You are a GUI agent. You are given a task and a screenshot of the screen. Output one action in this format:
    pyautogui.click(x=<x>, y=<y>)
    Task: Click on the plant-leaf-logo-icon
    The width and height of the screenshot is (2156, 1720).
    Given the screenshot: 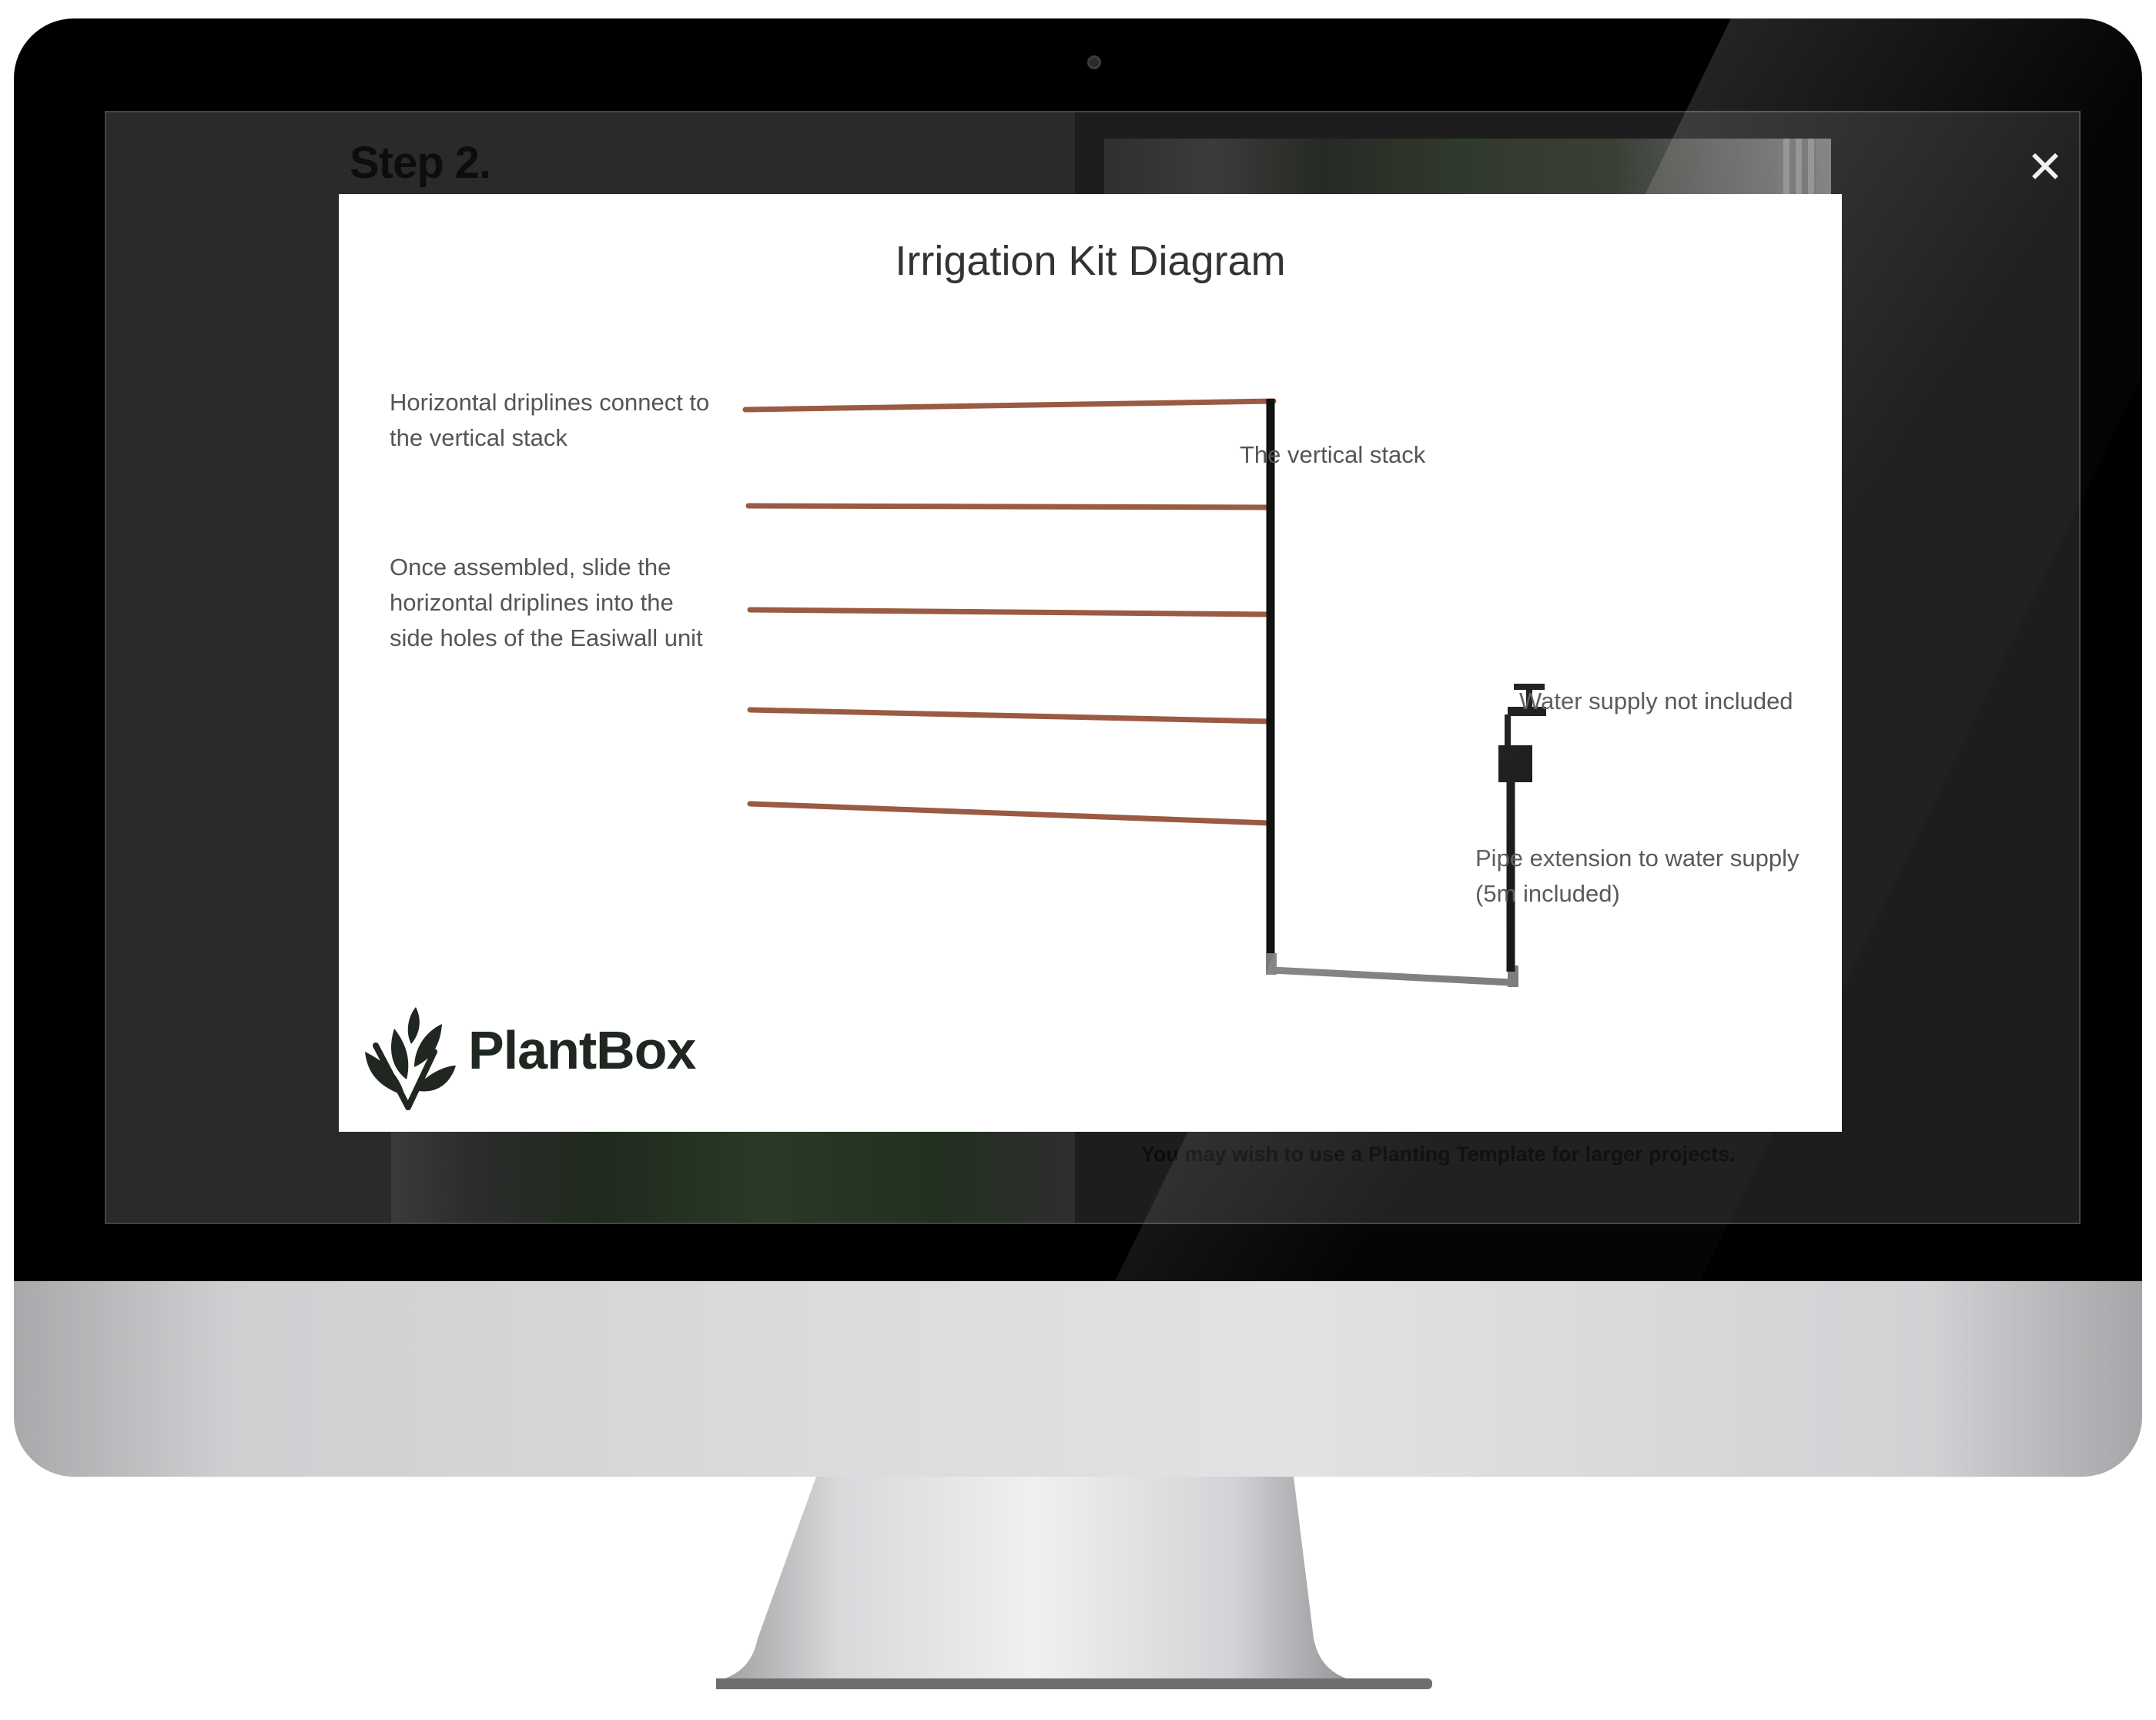 What is the action you would take?
    pyautogui.click(x=410, y=1058)
    